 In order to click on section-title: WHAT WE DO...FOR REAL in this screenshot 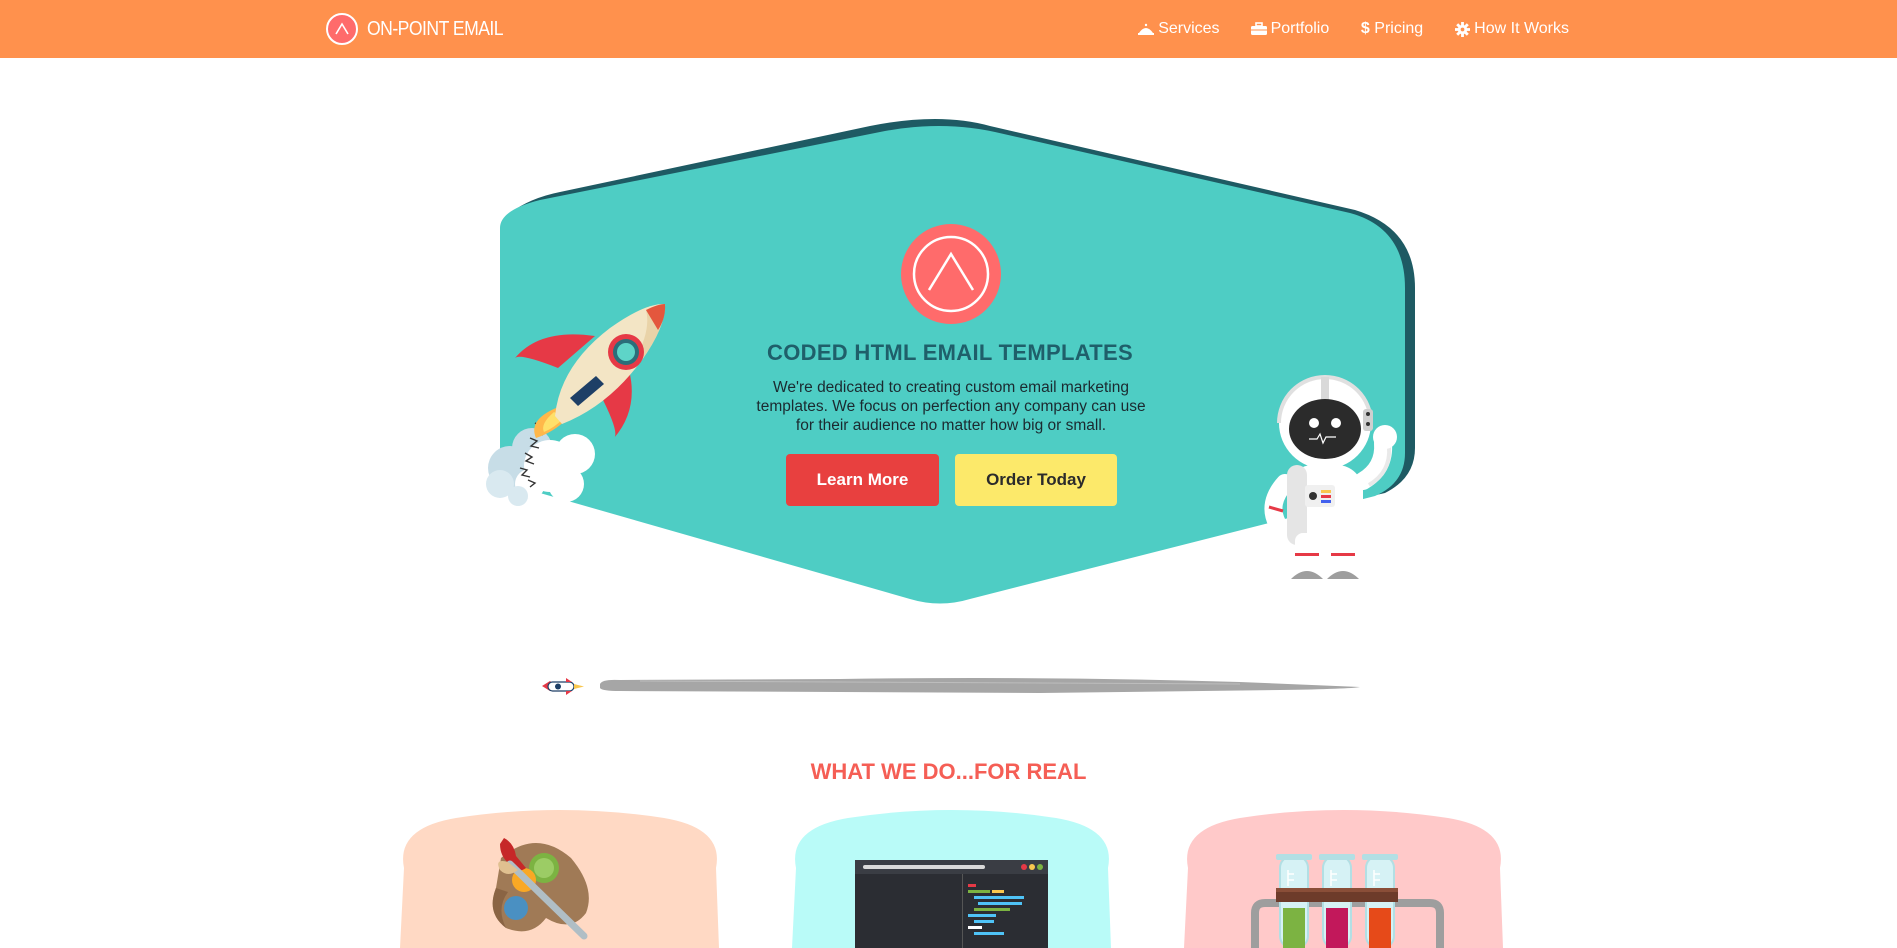, I will do `click(948, 771)`.